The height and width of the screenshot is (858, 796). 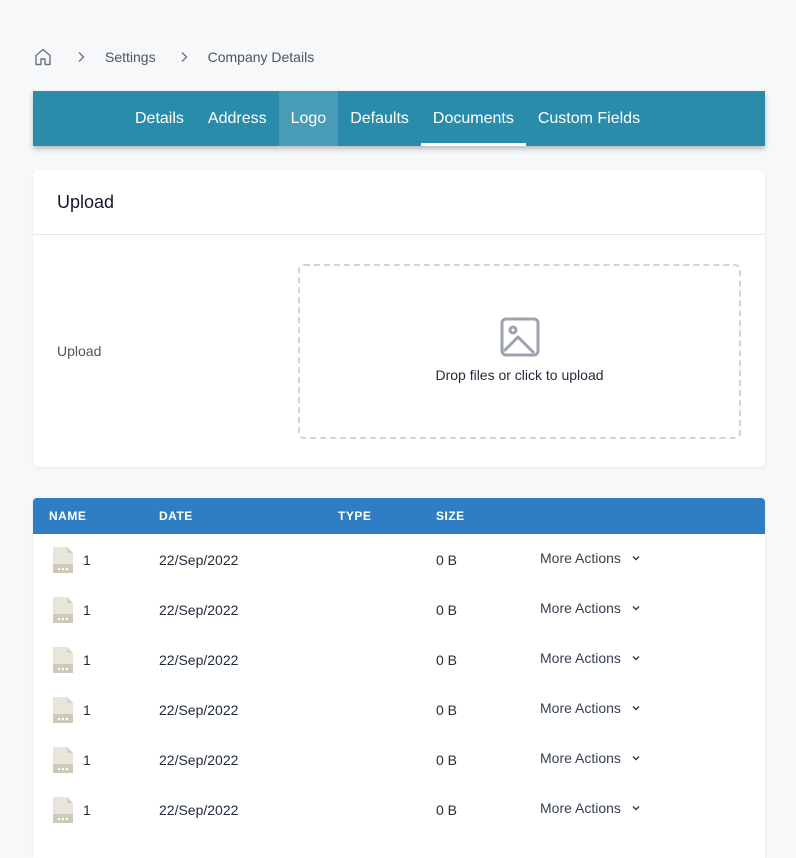 I want to click on column-header-type: TYPE, so click(x=354, y=516).